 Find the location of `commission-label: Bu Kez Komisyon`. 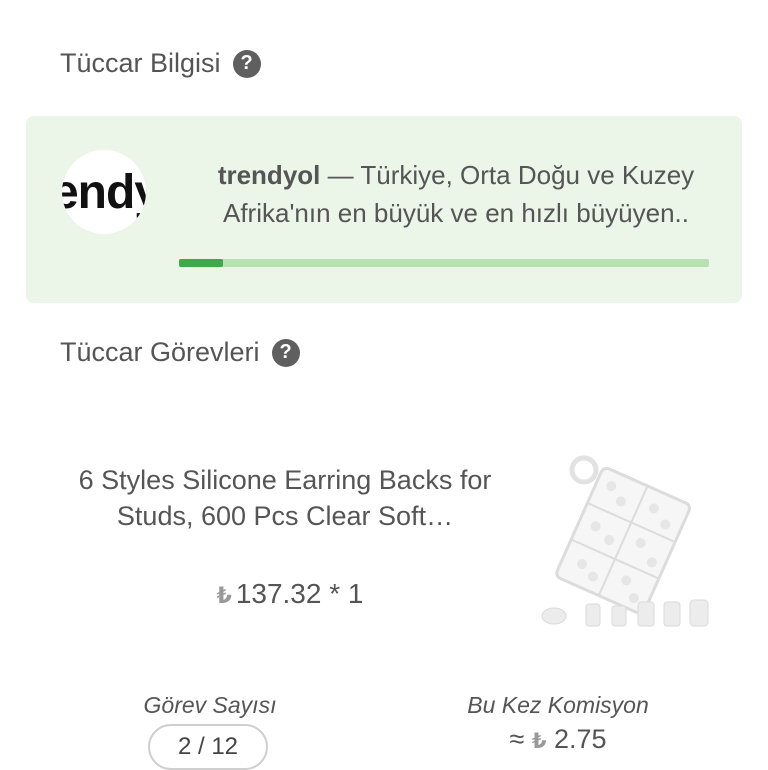

commission-label: Bu Kez Komisyon is located at coordinates (558, 705).